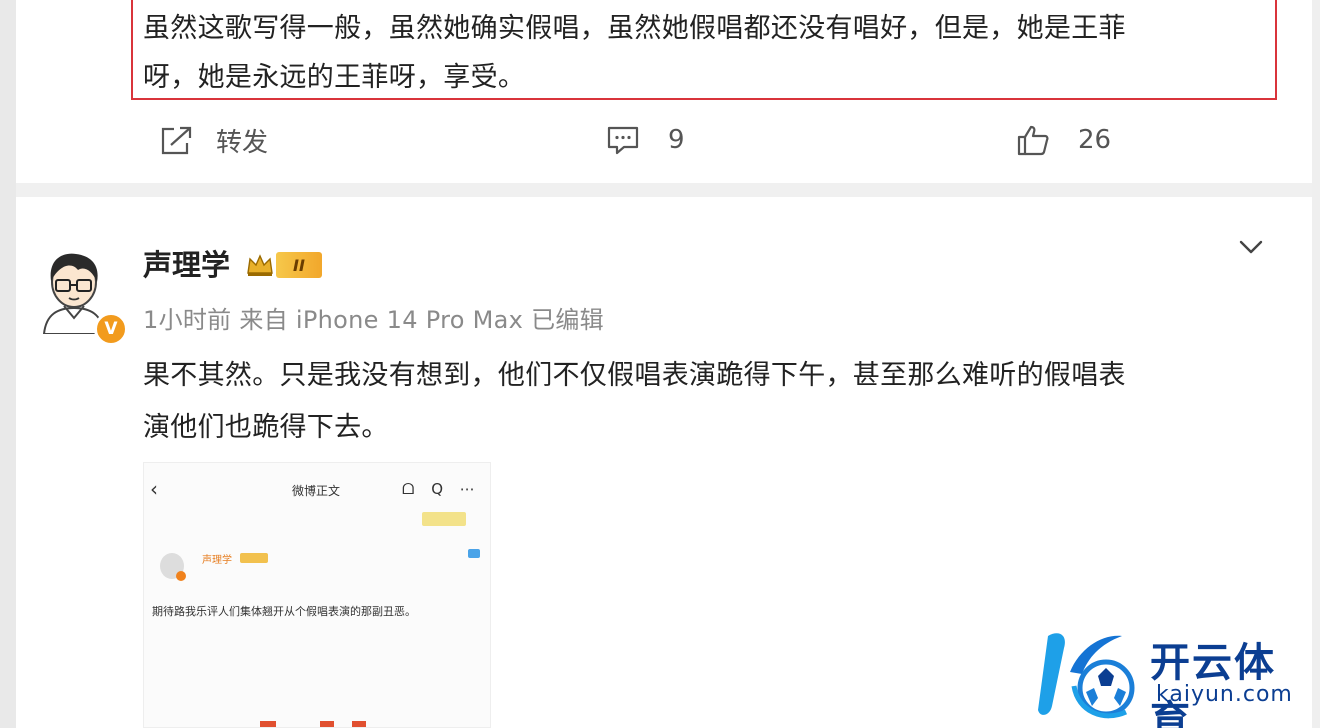 This screenshot has width=1320, height=728. Describe the element at coordinates (1086, 676) in the screenshot. I see `kaiyun-logo-icon` at that location.